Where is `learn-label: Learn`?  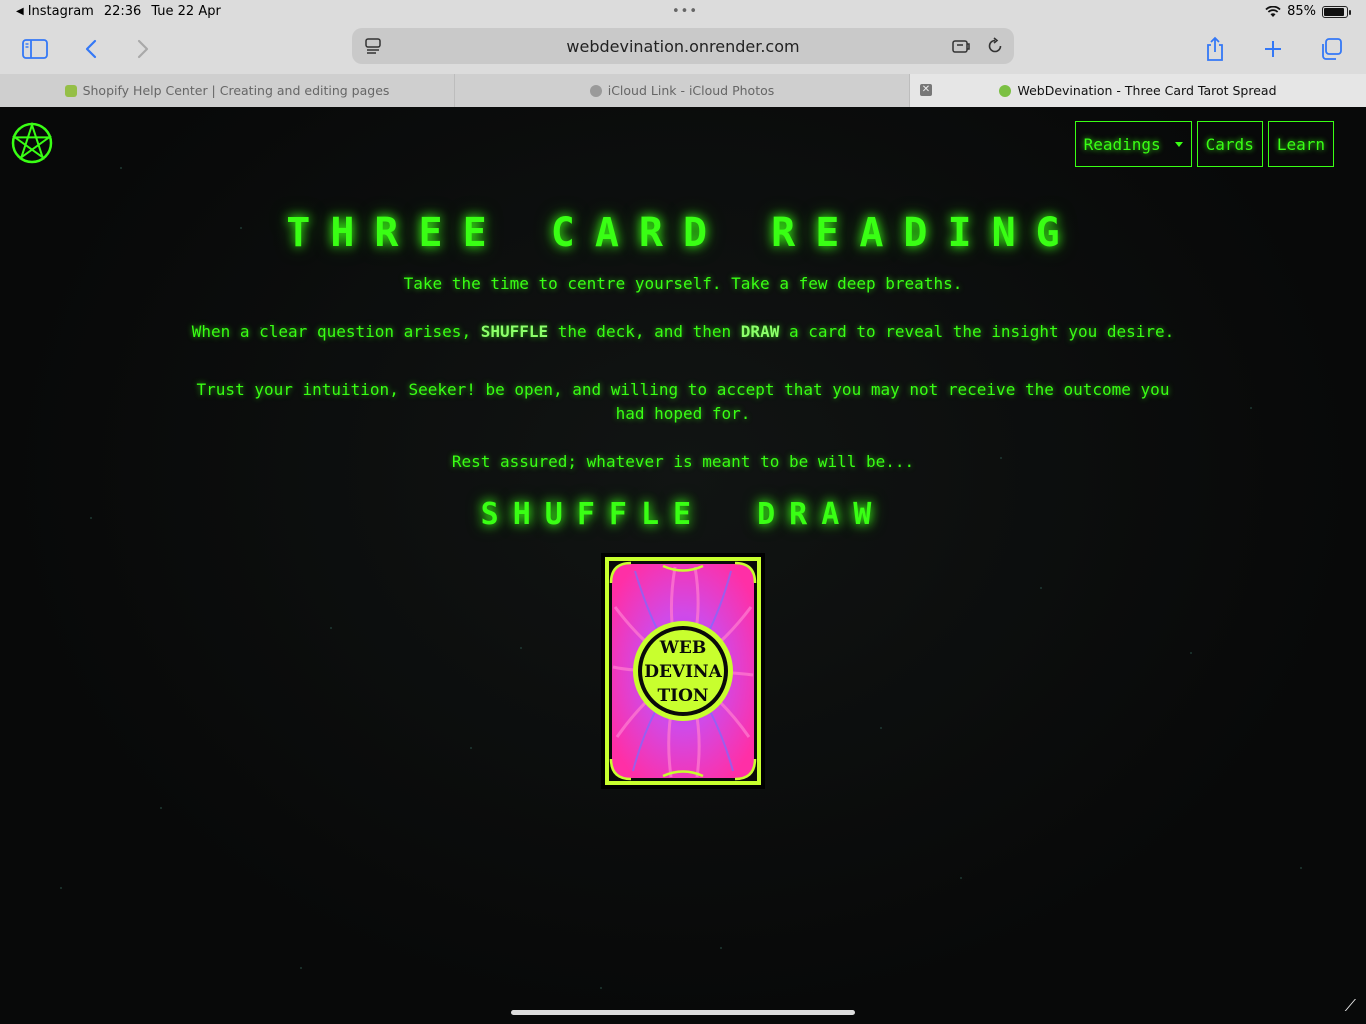 learn-label: Learn is located at coordinates (1300, 144).